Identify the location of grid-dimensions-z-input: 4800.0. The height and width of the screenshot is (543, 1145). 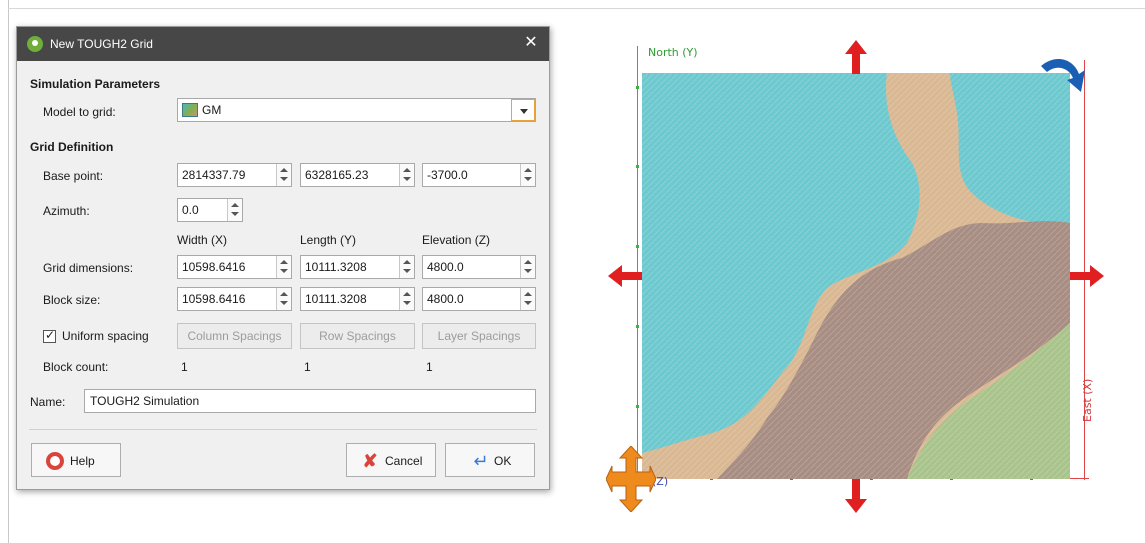
(479, 267).